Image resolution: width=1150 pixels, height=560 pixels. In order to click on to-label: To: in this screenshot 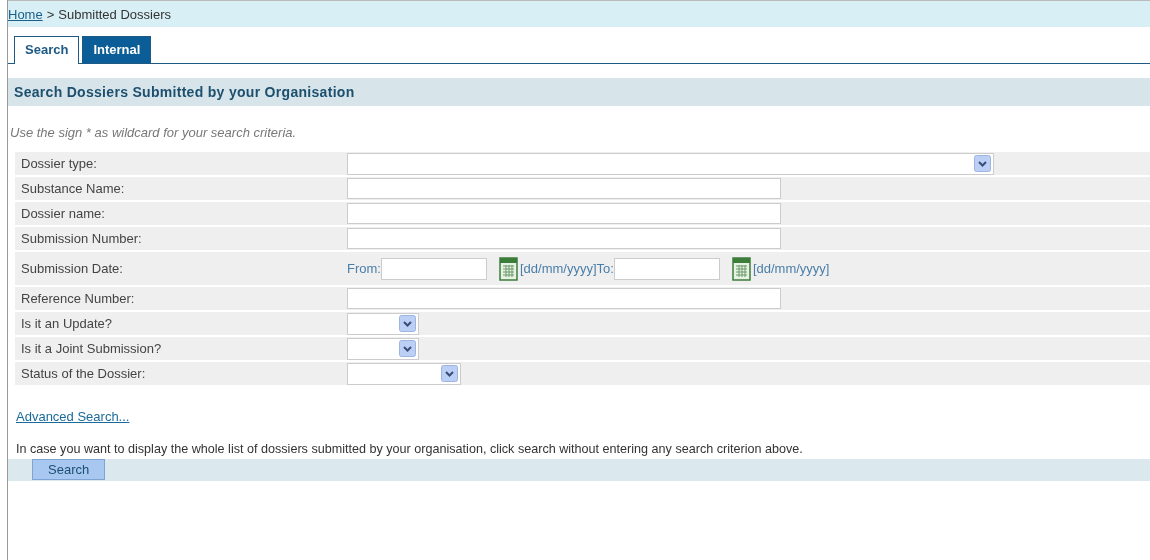, I will do `click(605, 268)`.